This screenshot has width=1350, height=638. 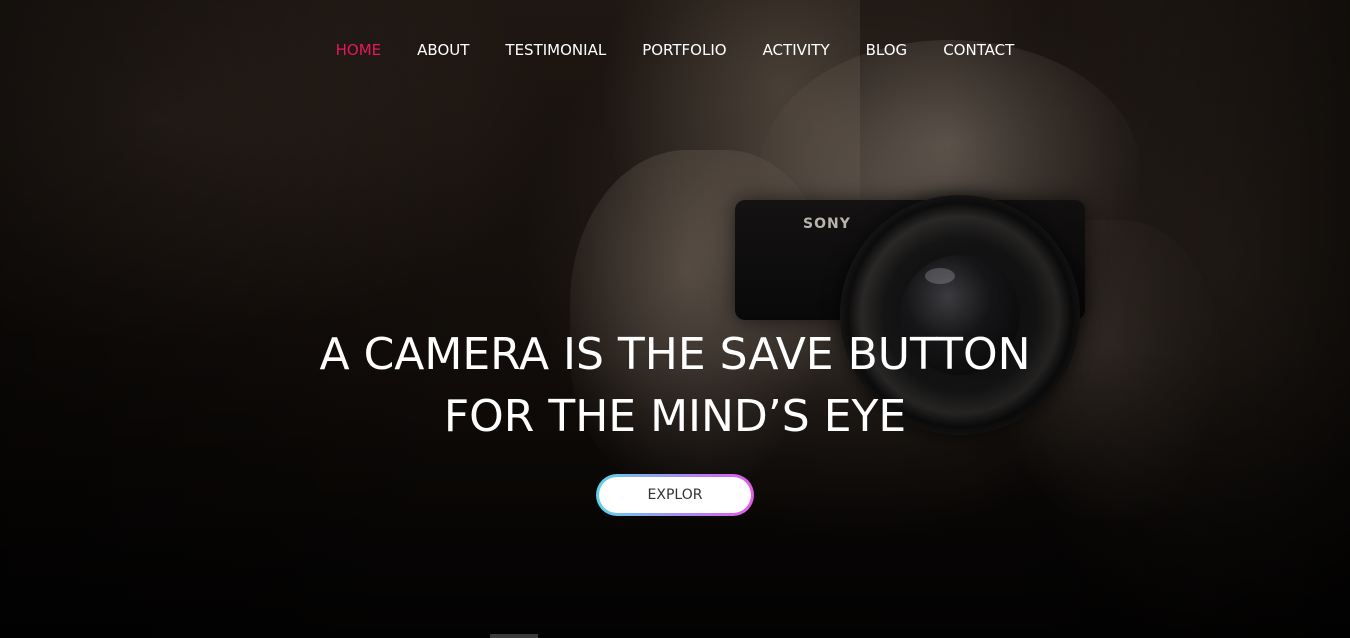 I want to click on nav-item-contact: CONTACT, so click(x=978, y=50).